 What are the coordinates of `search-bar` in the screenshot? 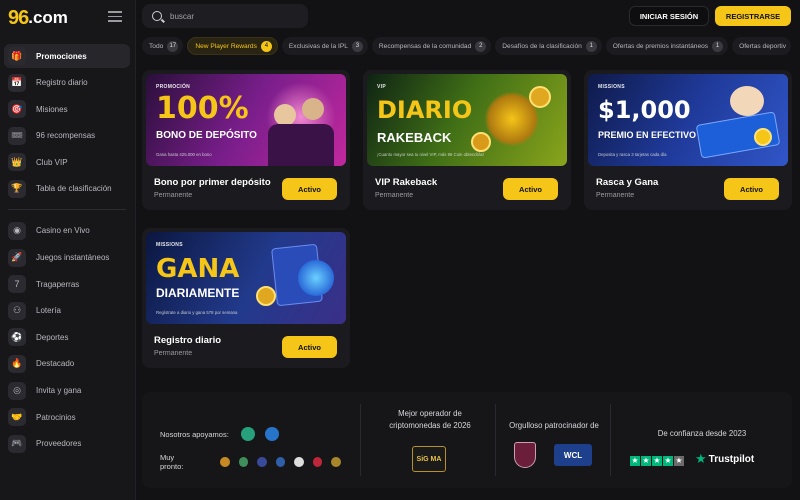 It's located at (225, 16).